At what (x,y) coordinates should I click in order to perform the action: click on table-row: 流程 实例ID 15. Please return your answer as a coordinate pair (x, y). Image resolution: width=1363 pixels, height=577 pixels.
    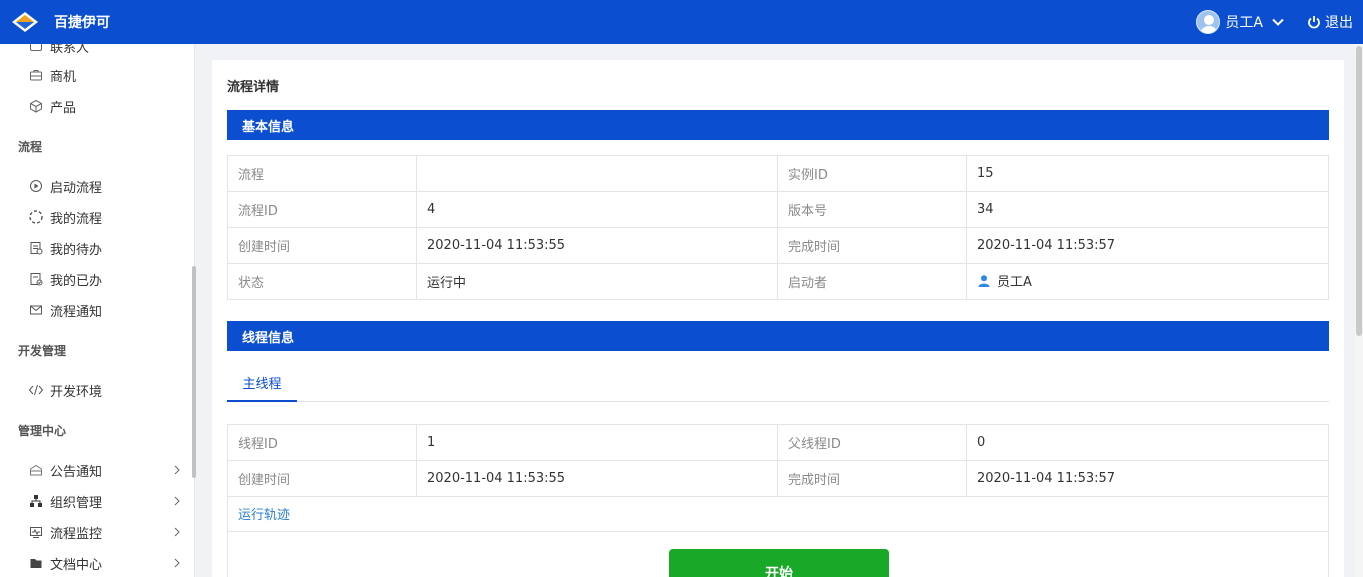
    Looking at the image, I should click on (778, 173).